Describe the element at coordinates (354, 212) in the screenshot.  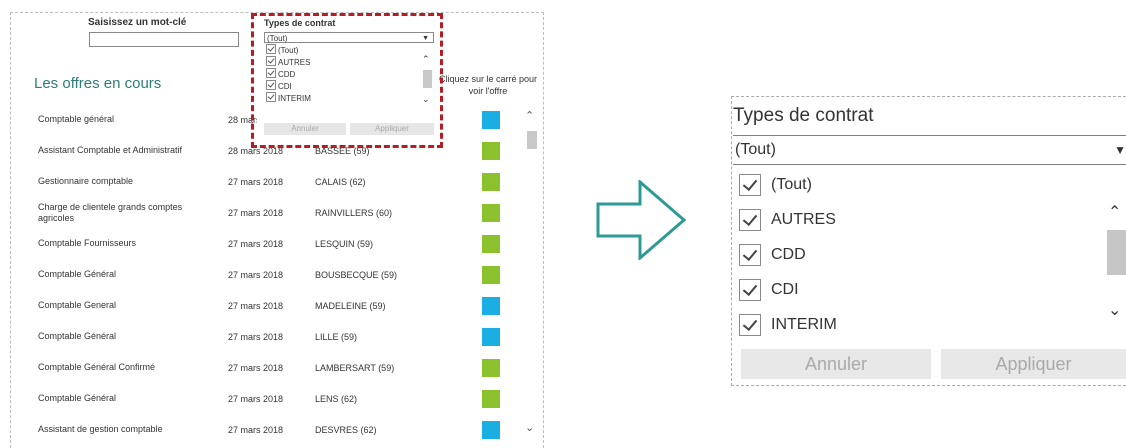
I see `offer-city: RAINVILLERS (60)` at that location.